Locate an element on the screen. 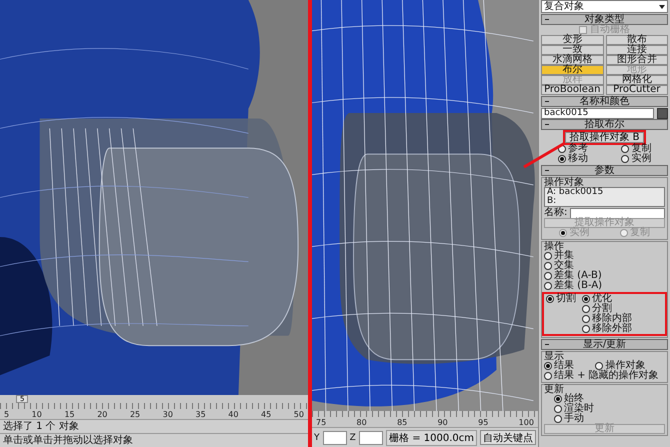 This screenshot has width=670, height=447. name-label: 名称: is located at coordinates (556, 213).